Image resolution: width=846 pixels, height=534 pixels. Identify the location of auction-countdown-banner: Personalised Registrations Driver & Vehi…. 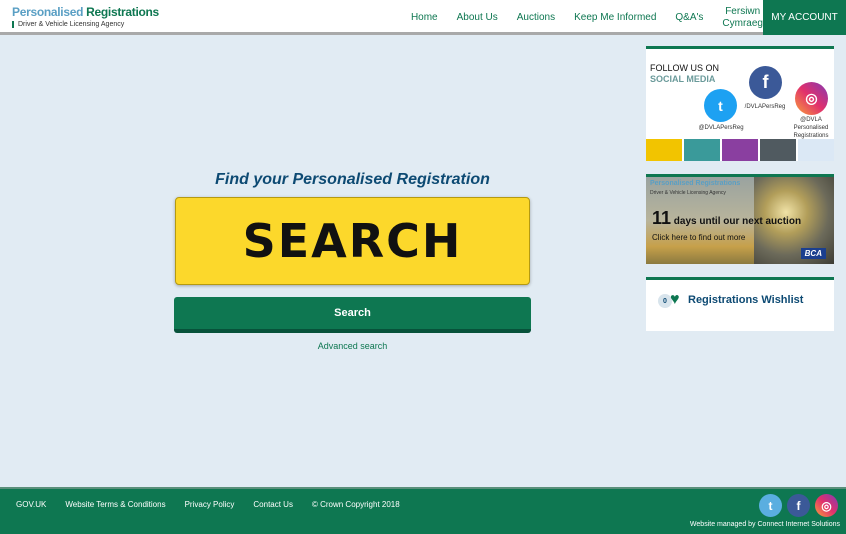
(740, 219).